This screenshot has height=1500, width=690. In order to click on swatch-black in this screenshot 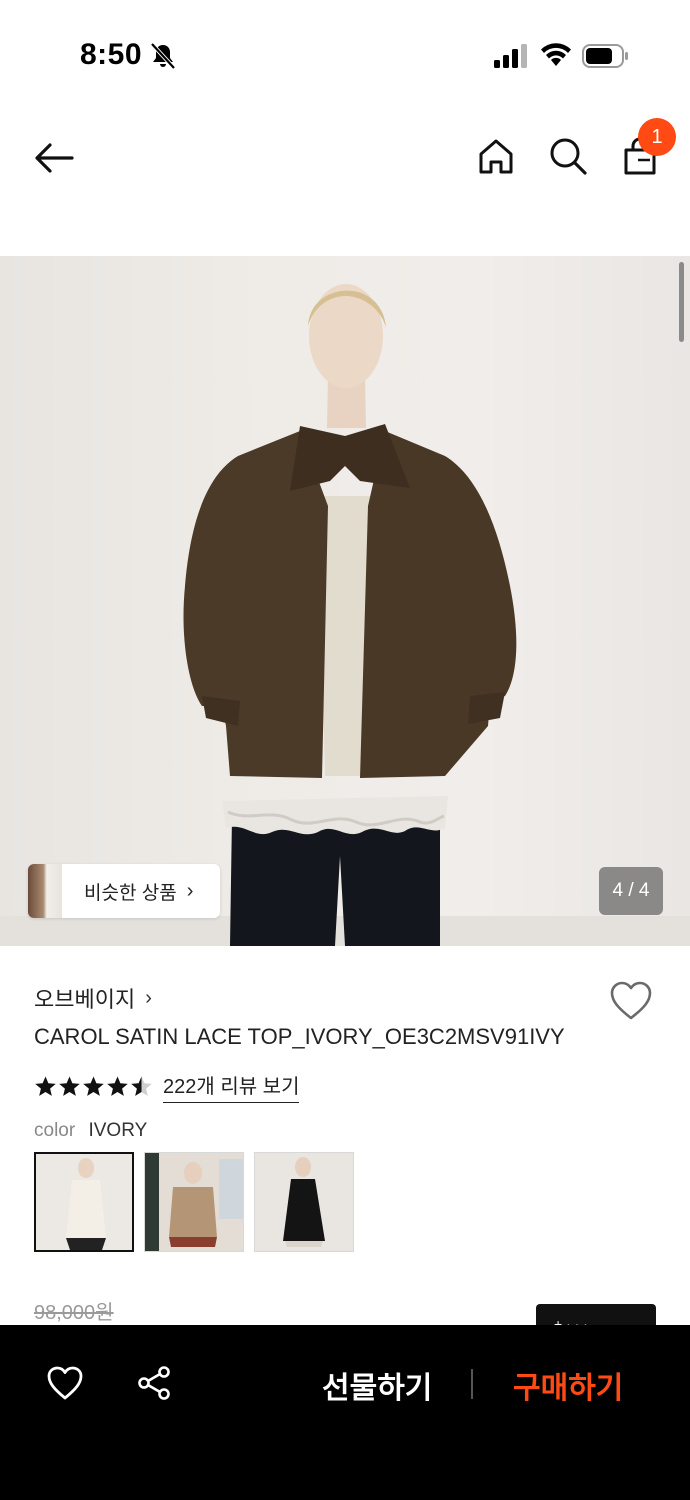, I will do `click(304, 1202)`.